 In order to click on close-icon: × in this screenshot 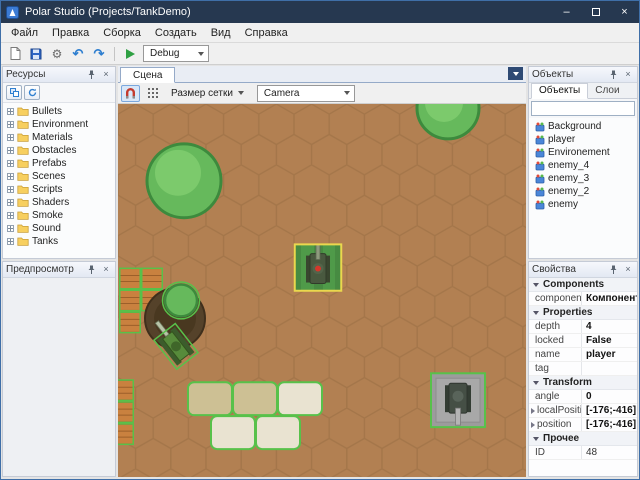, I will do `click(628, 269)`.